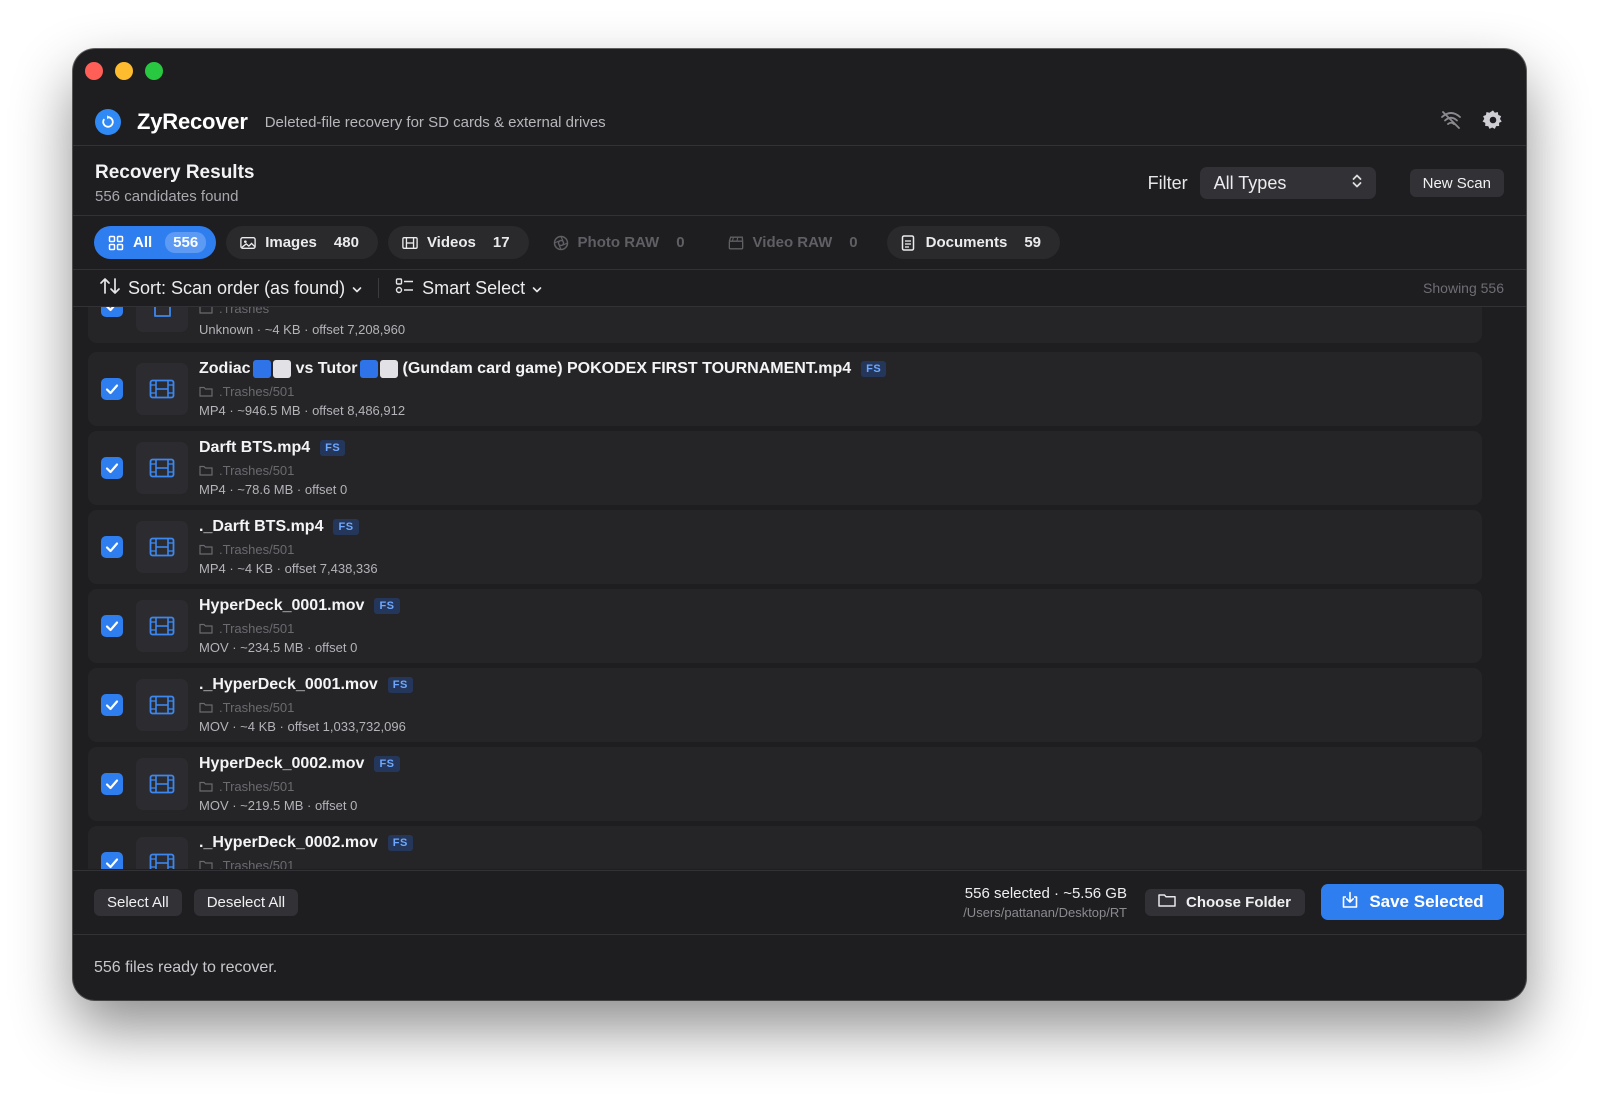 The image size is (1600, 1098). I want to click on sort-arrows-icon, so click(110, 288).